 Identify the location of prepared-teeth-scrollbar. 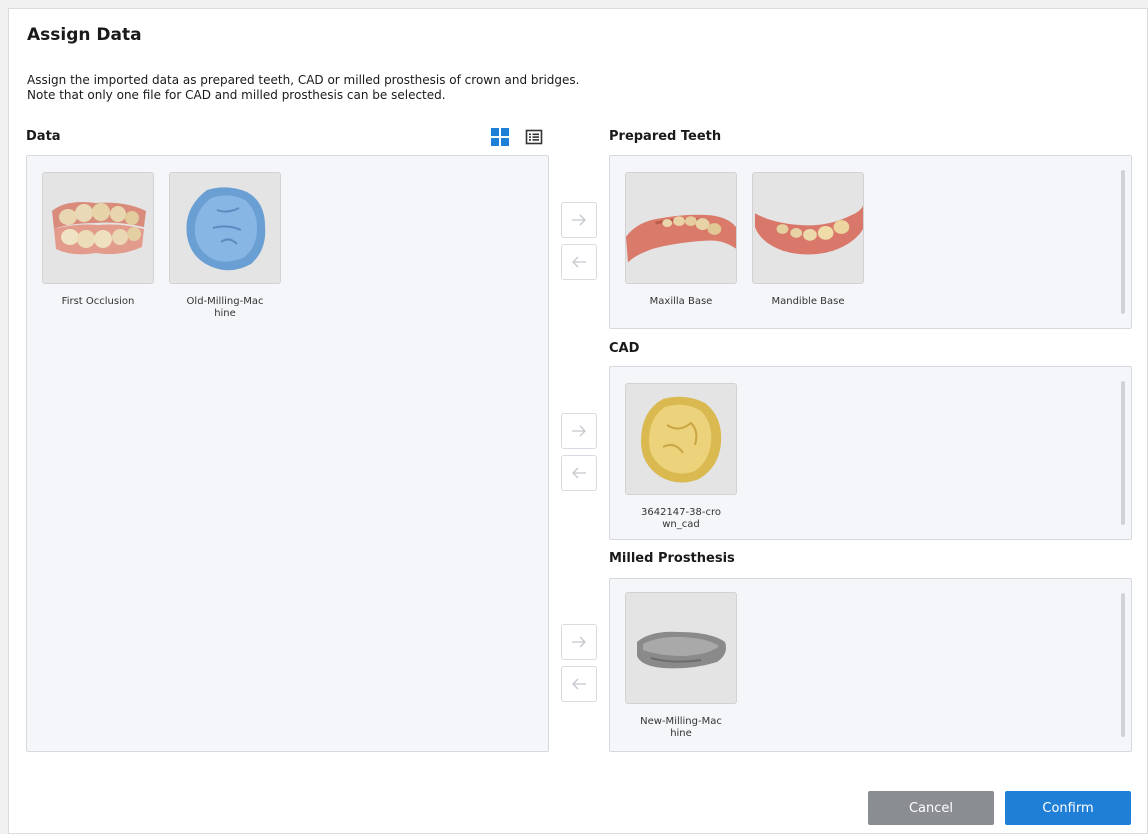
(1123, 242).